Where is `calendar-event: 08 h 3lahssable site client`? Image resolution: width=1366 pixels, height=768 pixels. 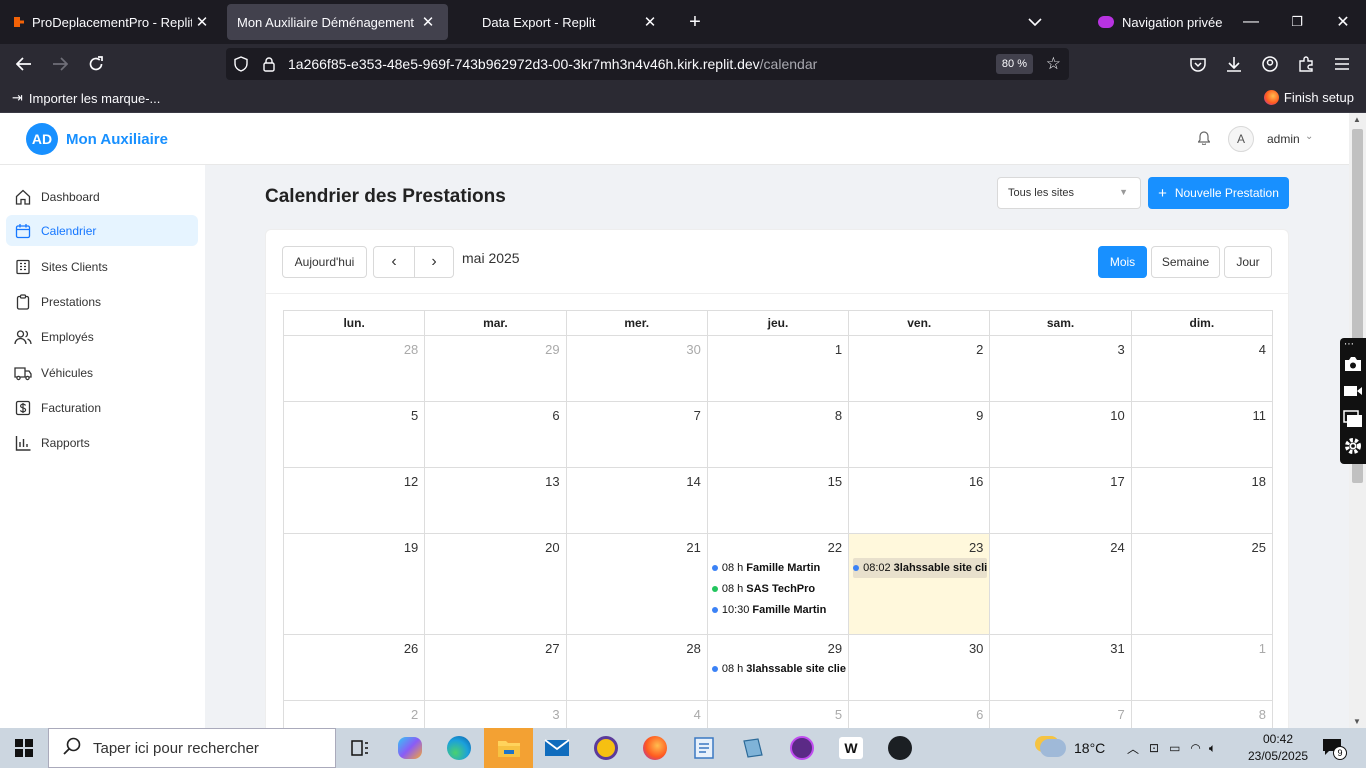 calendar-event: 08 h 3lahssable site client is located at coordinates (778, 669).